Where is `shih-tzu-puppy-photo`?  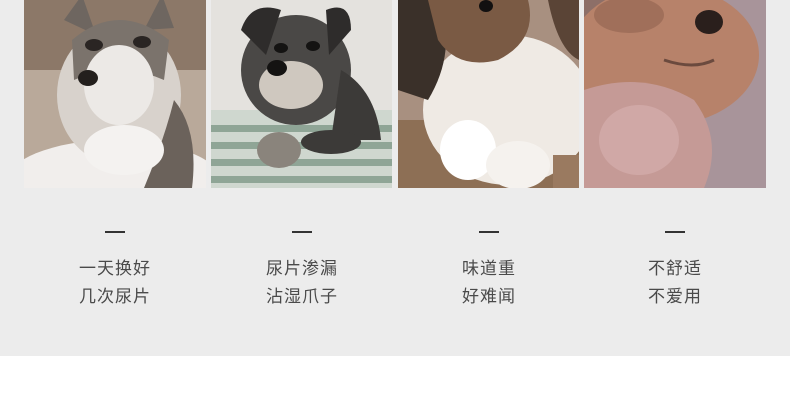
shih-tzu-puppy-photo is located at coordinates (488, 94).